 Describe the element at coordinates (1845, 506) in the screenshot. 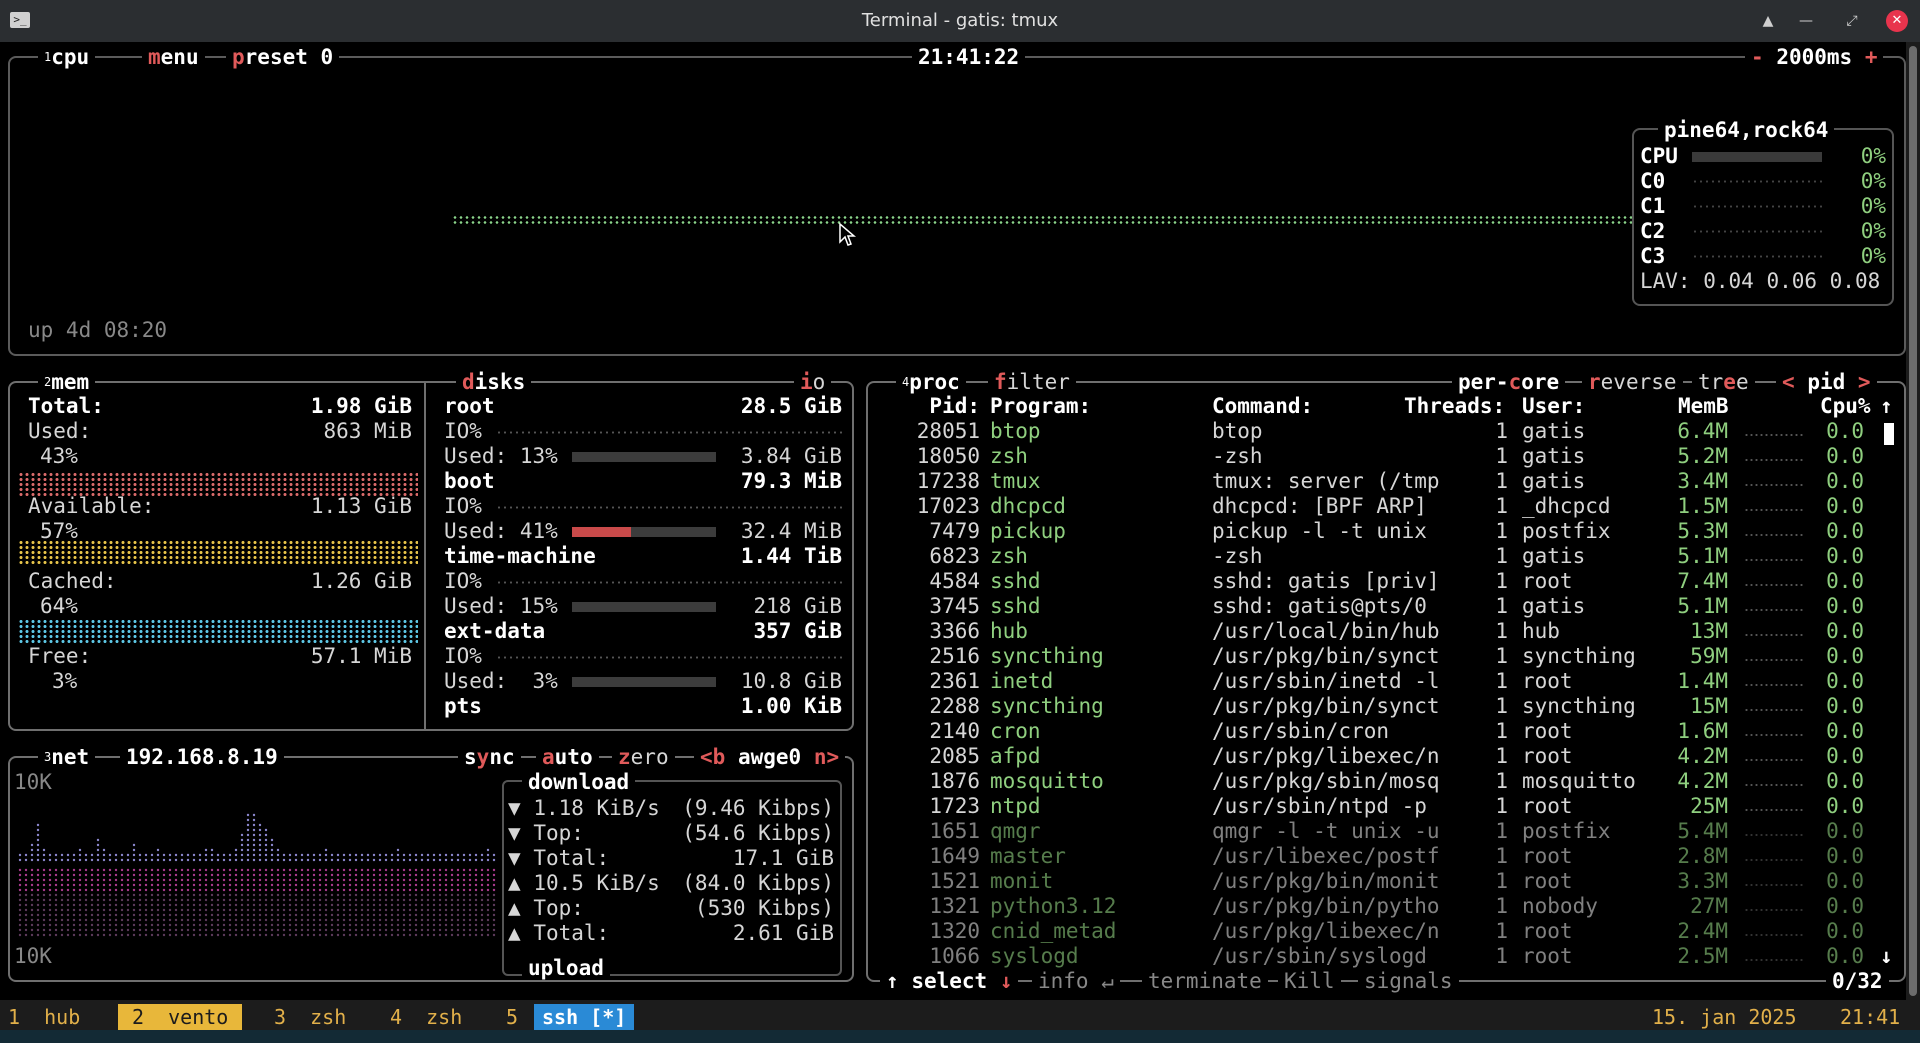

I see `process-cpu: 0.0` at that location.